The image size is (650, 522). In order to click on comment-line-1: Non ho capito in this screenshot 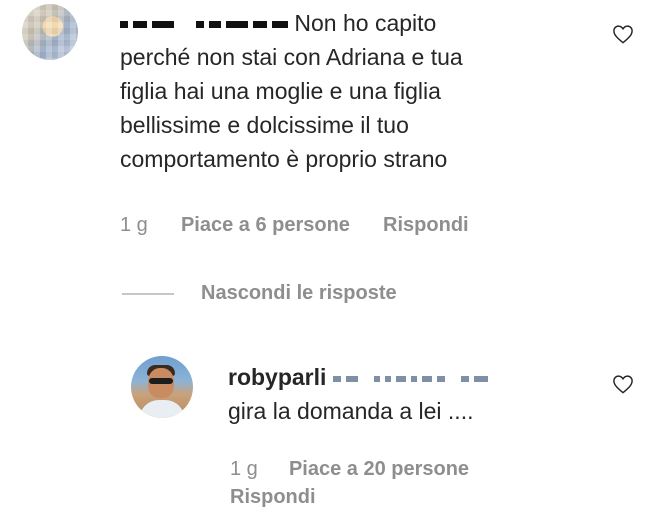, I will do `click(355, 23)`.